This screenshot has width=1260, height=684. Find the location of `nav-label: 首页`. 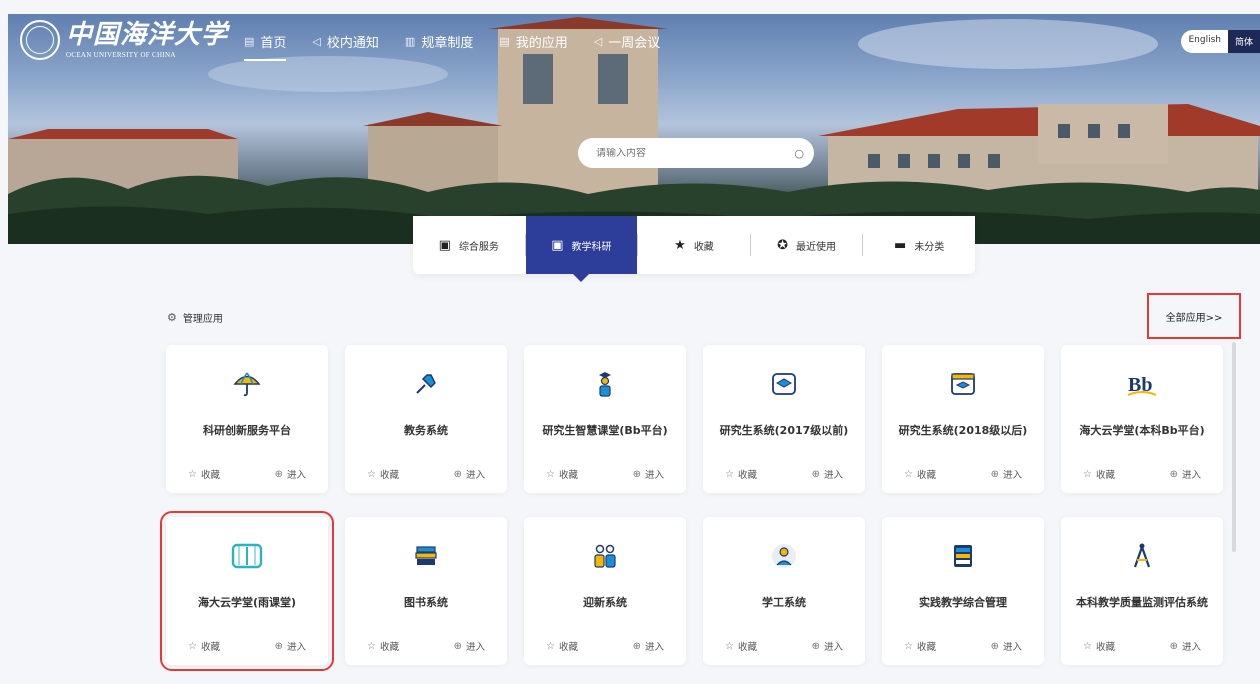

nav-label: 首页 is located at coordinates (273, 43).